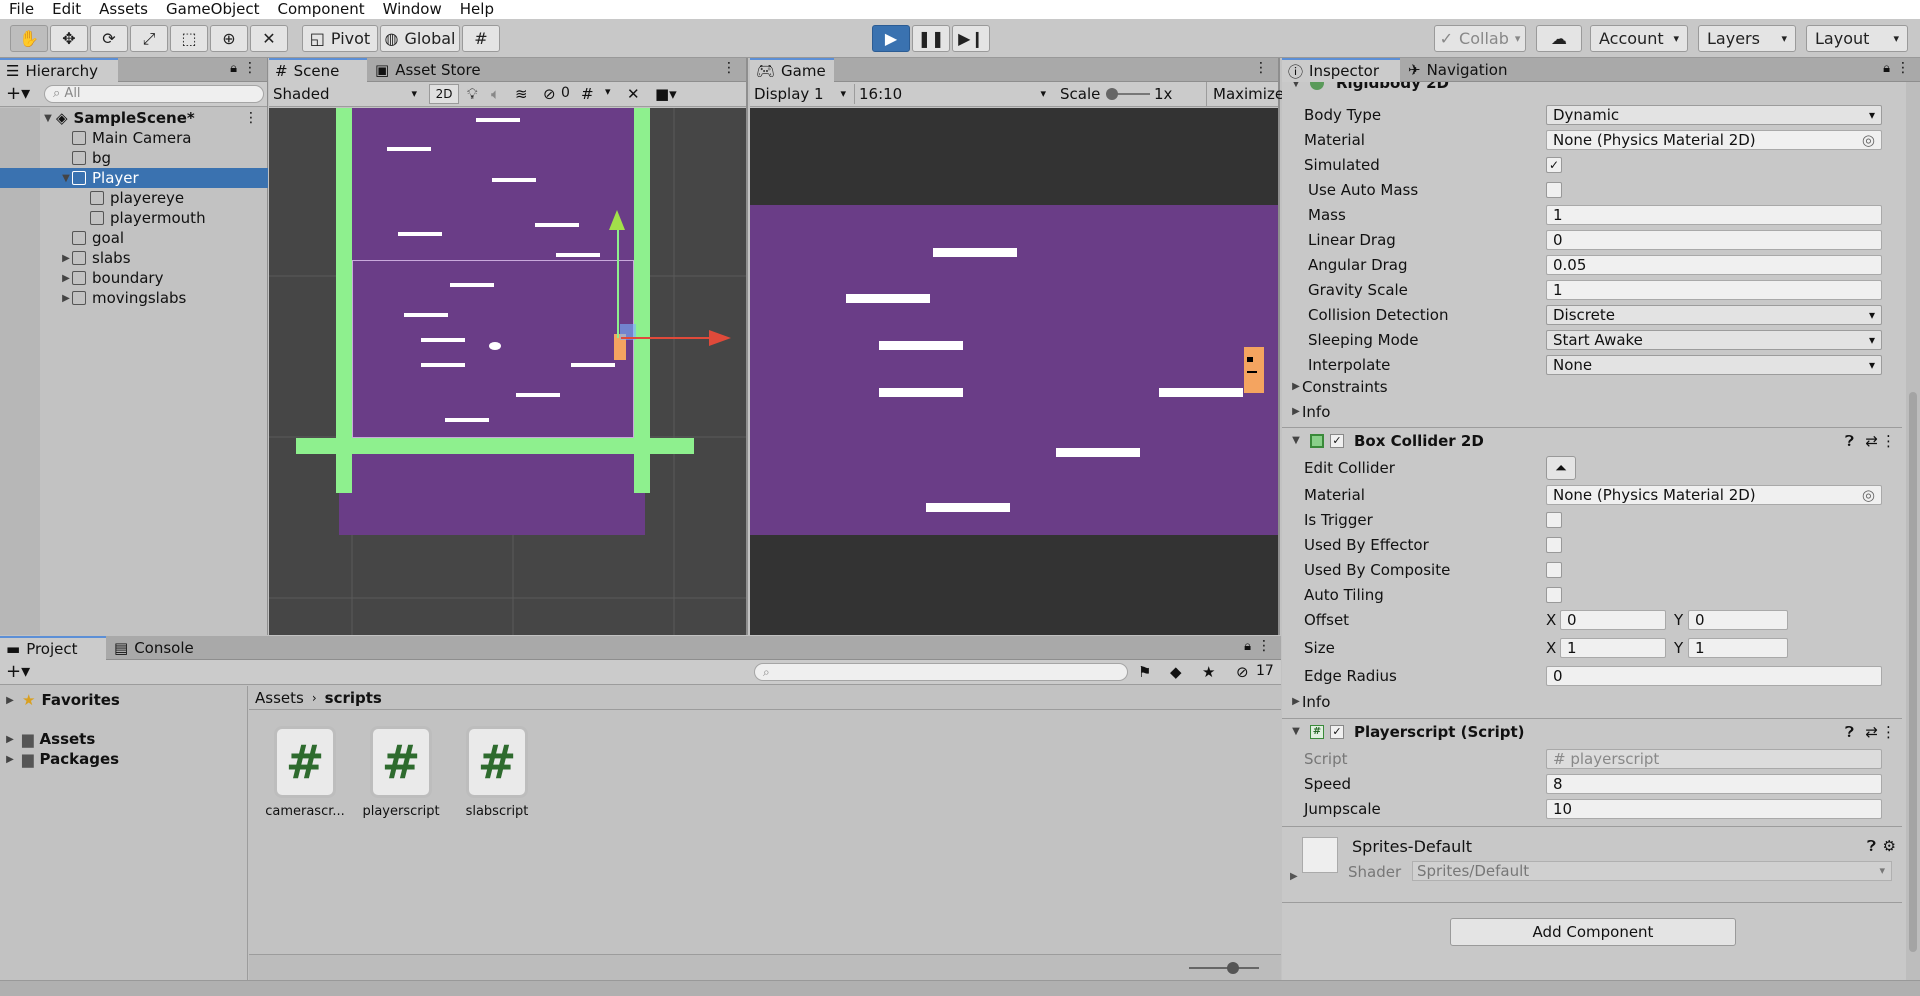  What do you see at coordinates (1554, 519) in the screenshot?
I see `is-trigger-checkbox` at bounding box center [1554, 519].